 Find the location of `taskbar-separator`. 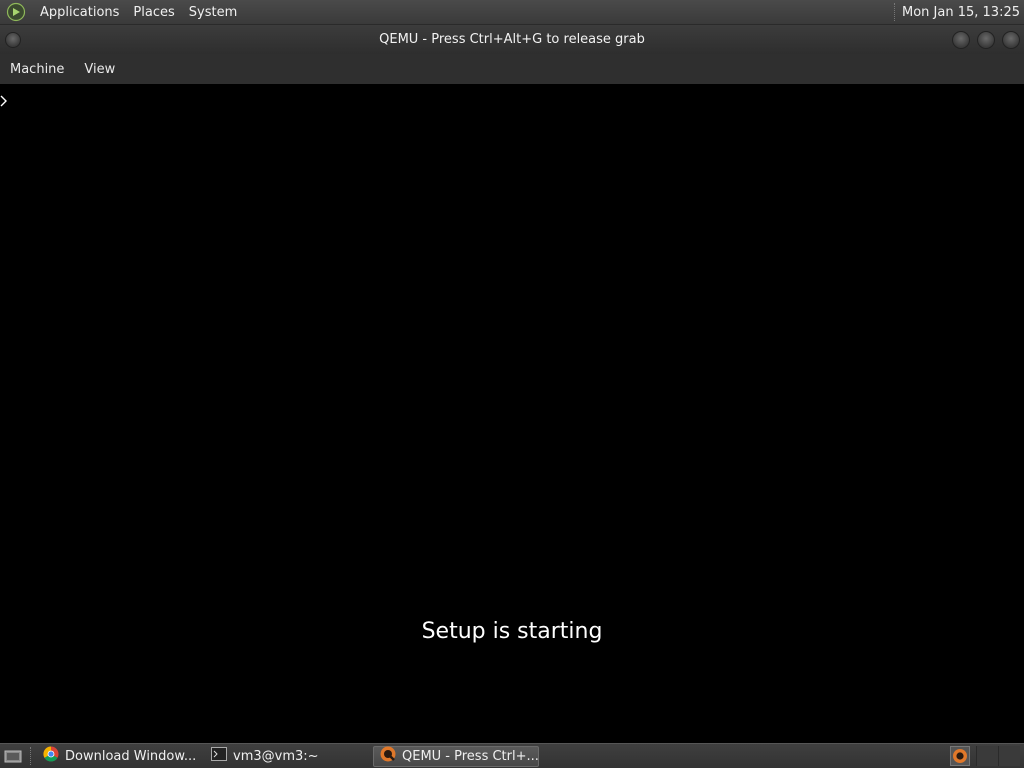

taskbar-separator is located at coordinates (30, 756).